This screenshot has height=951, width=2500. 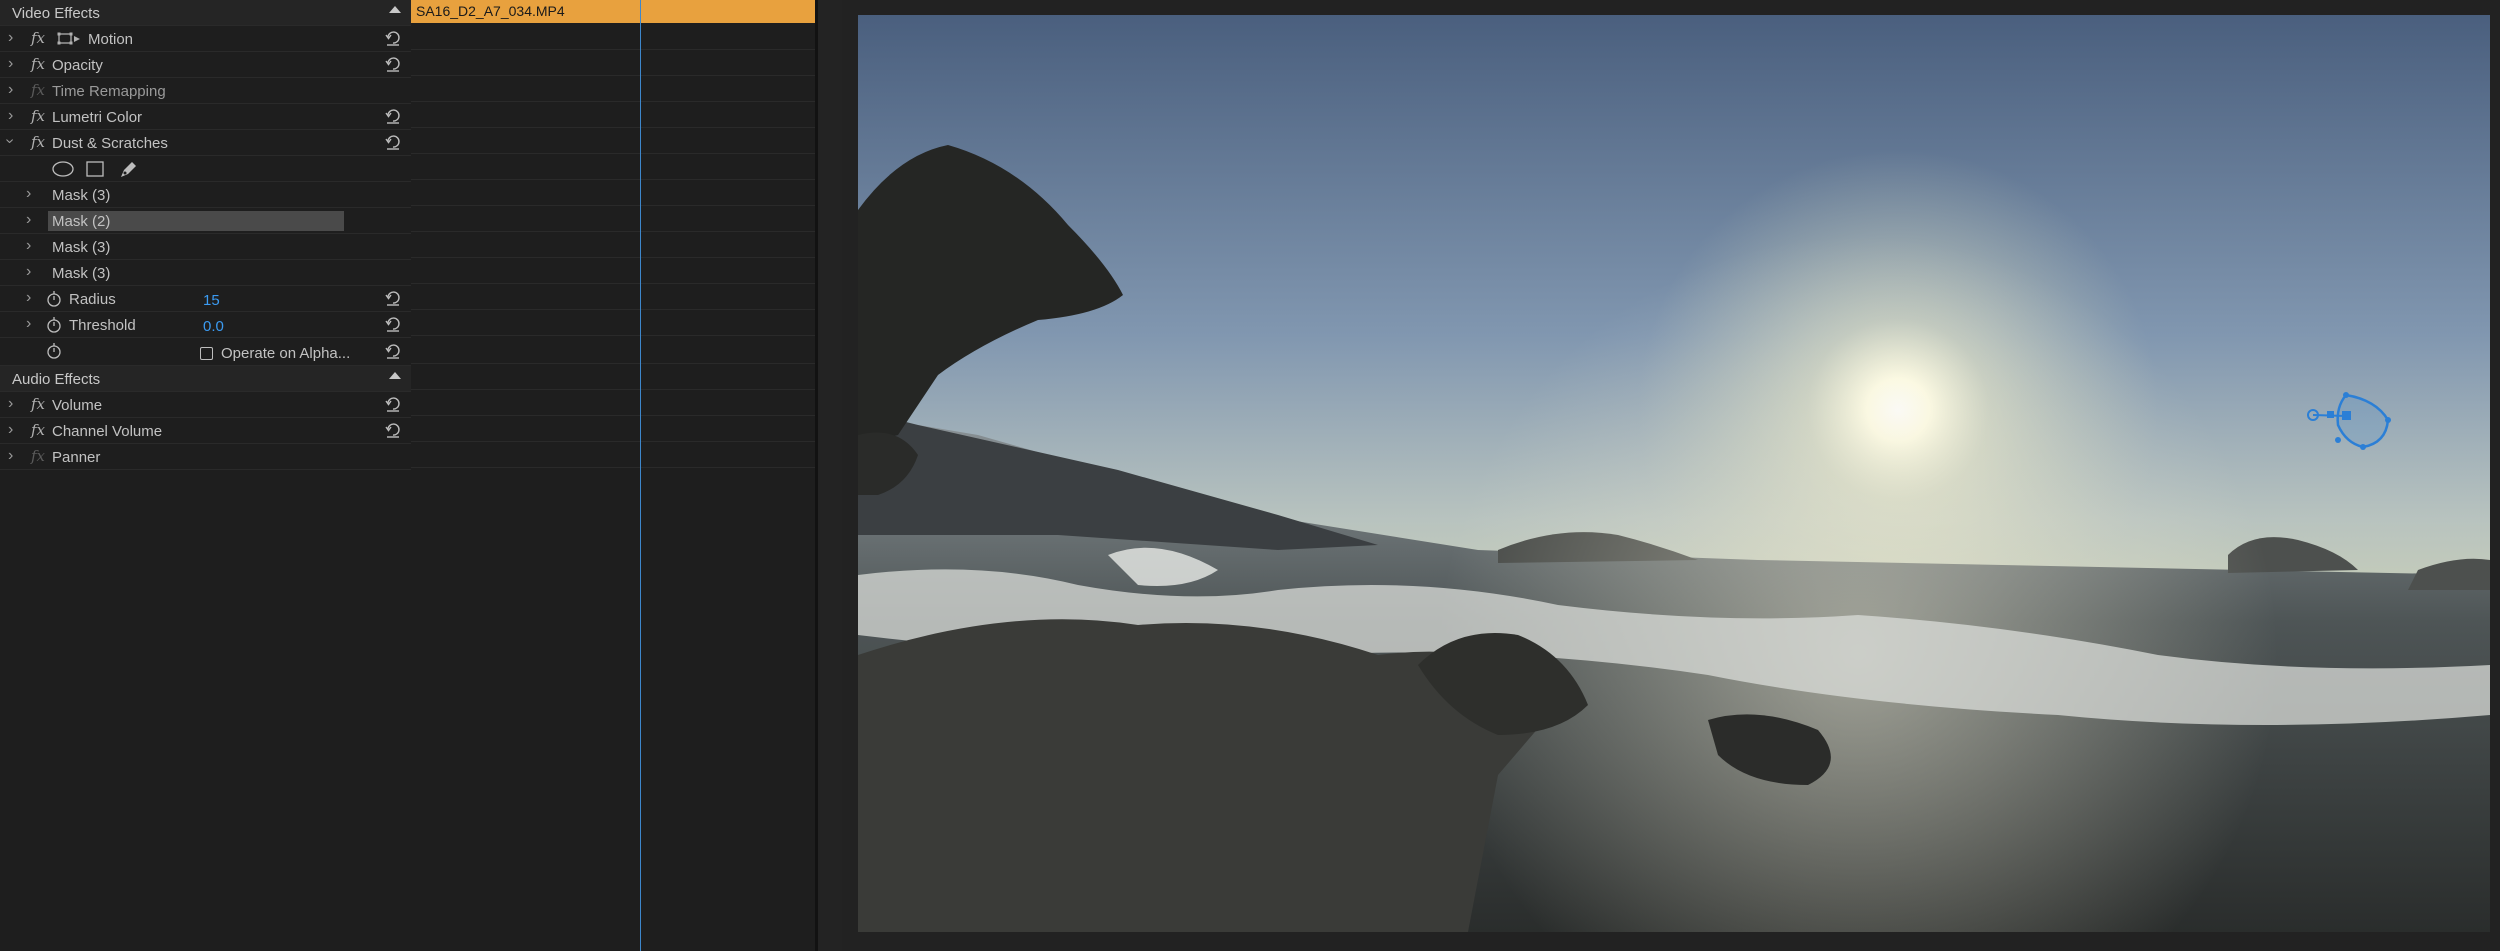 I want to click on mask-row-selected: › Mask (2), so click(x=205, y=221).